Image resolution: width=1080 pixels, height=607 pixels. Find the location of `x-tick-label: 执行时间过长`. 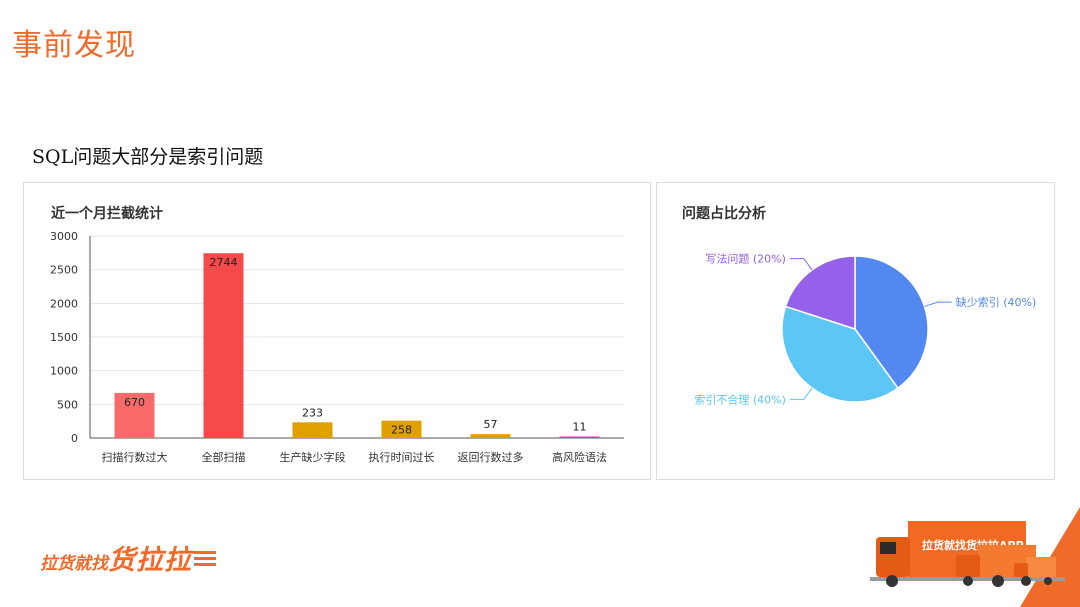

x-tick-label: 执行时间过长 is located at coordinates (402, 457).